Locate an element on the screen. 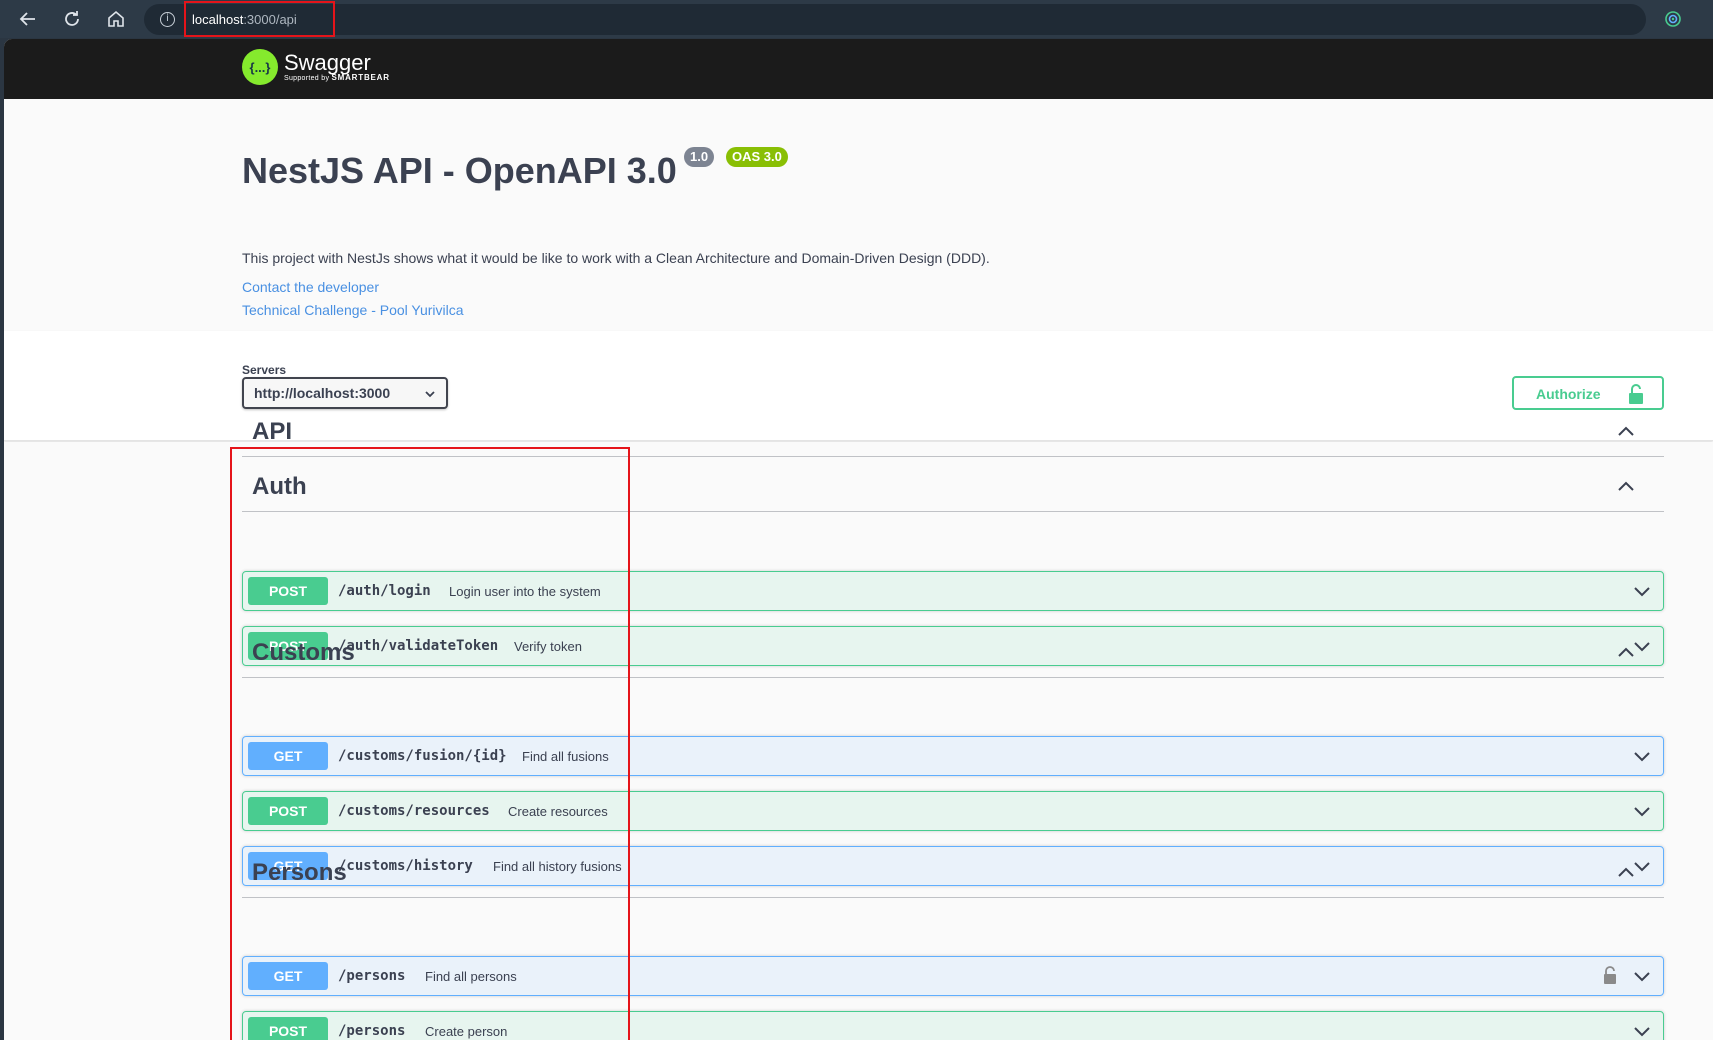 The image size is (1713, 1040). reload-icon is located at coordinates (72, 19).